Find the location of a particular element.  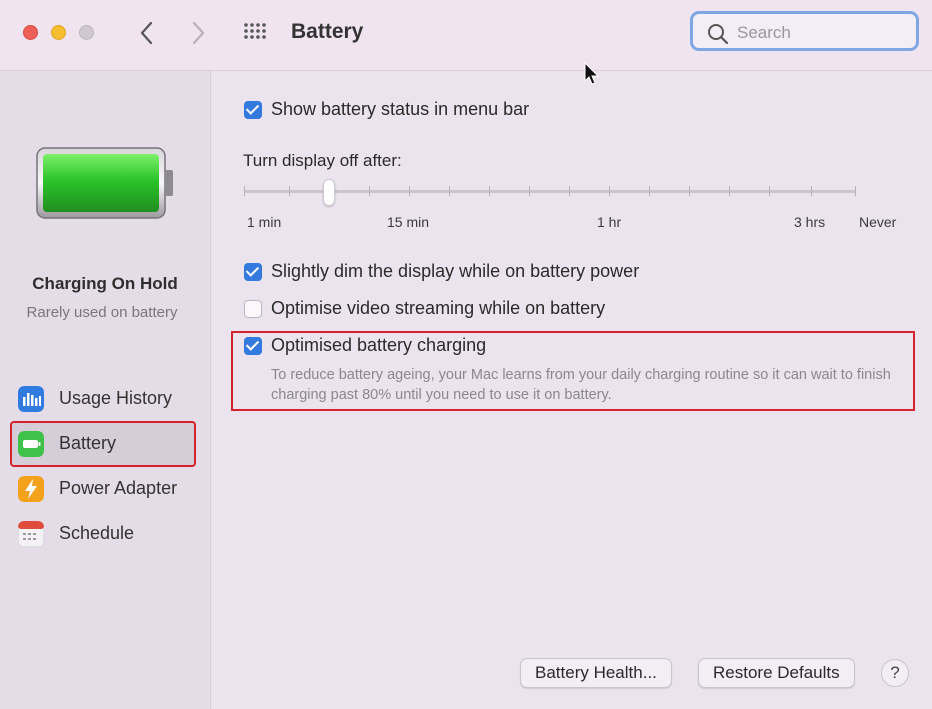

mouse-cursor-icon is located at coordinates (592, 73).